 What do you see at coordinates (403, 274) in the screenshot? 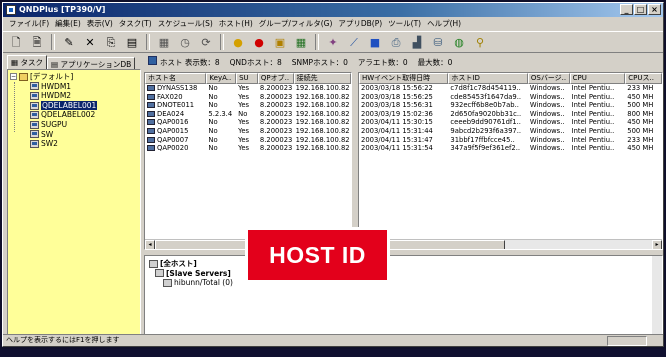
I see `slave-servers-node: [Slave Servers]` at bounding box center [403, 274].